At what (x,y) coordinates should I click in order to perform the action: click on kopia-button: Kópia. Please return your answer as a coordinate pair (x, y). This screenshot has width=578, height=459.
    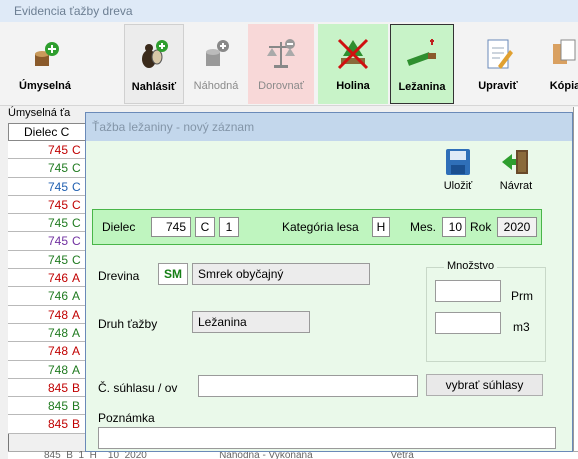
    Looking at the image, I should click on (559, 64).